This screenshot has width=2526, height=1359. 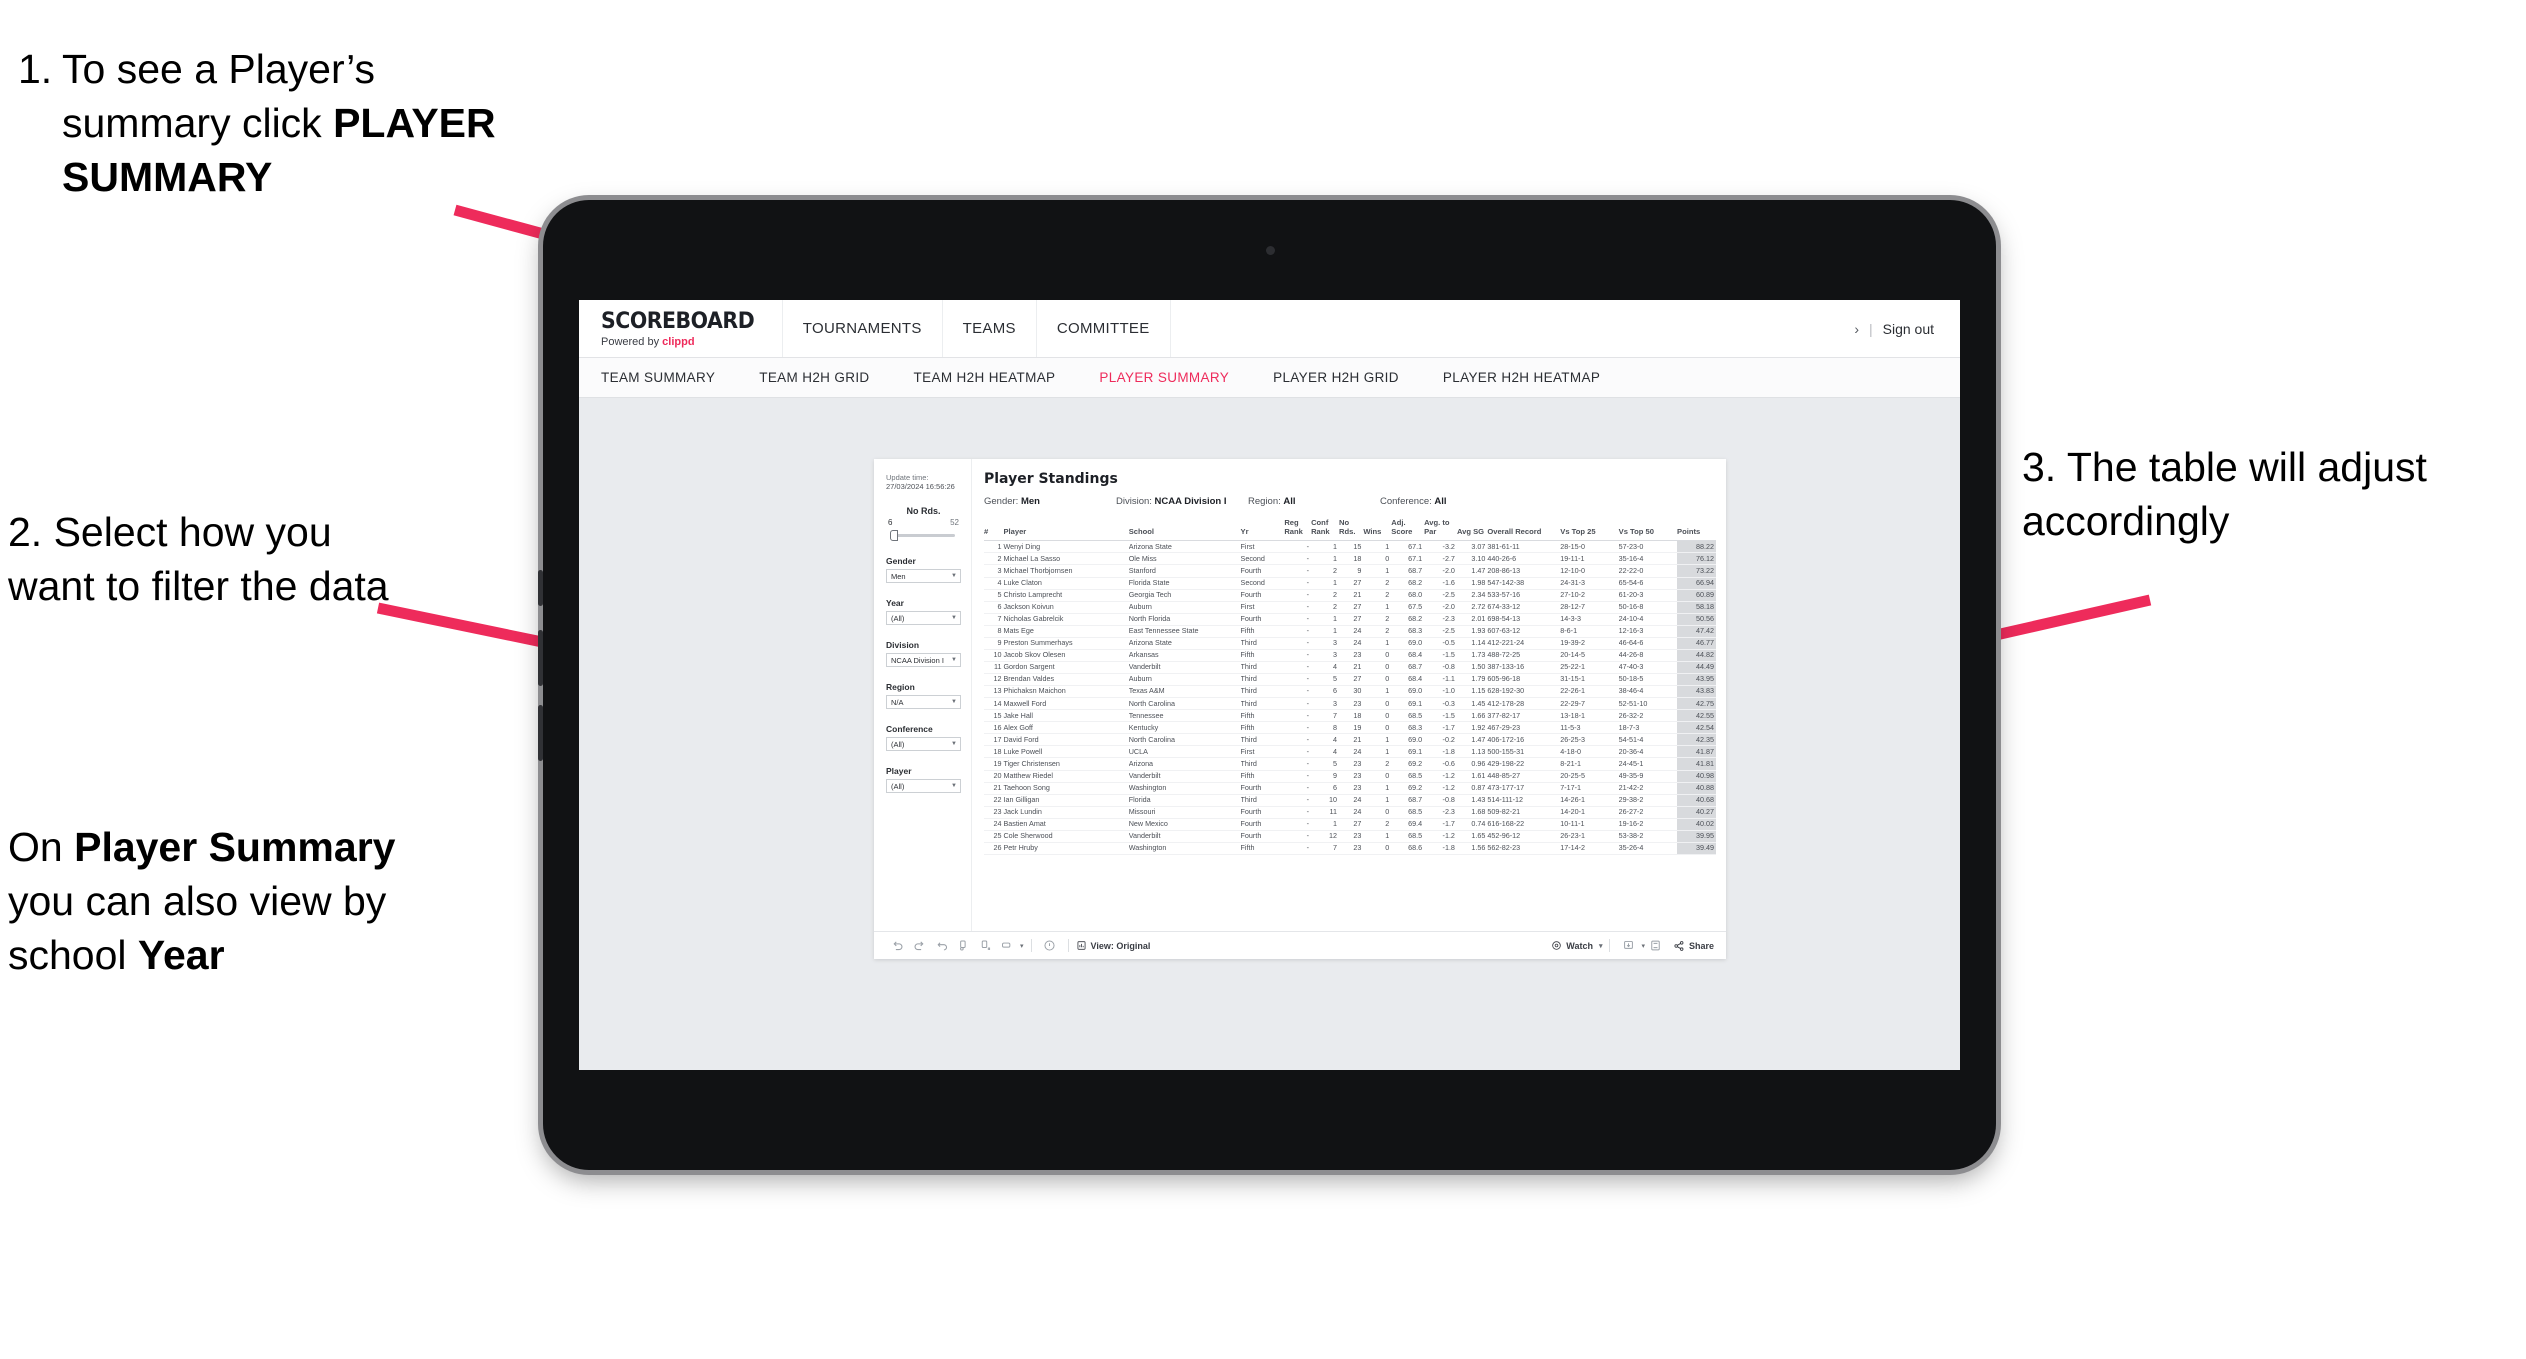 I want to click on device-layout-icon, so click(x=1007, y=946).